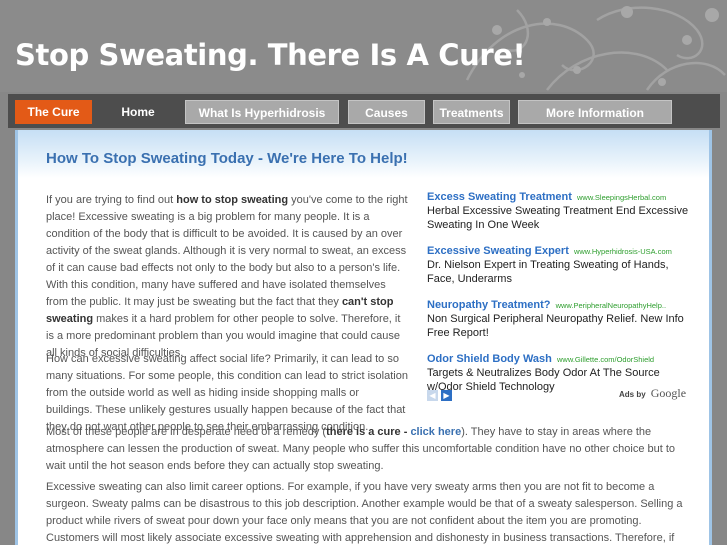 Image resolution: width=727 pixels, height=545 pixels. Describe the element at coordinates (623, 251) in the screenshot. I see `ad-url: www.Hyperhidrosis-USA.com` at that location.